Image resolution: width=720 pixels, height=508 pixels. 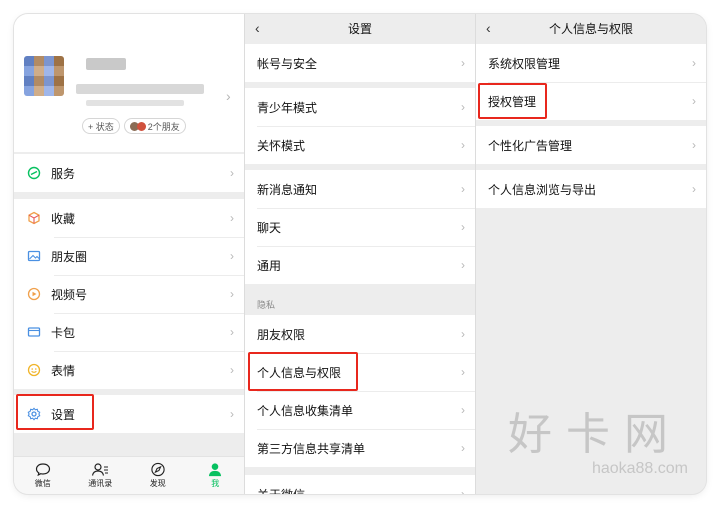 What do you see at coordinates (311, 448) in the screenshot?
I see `menu-label: 第三方信息共享清单` at bounding box center [311, 448].